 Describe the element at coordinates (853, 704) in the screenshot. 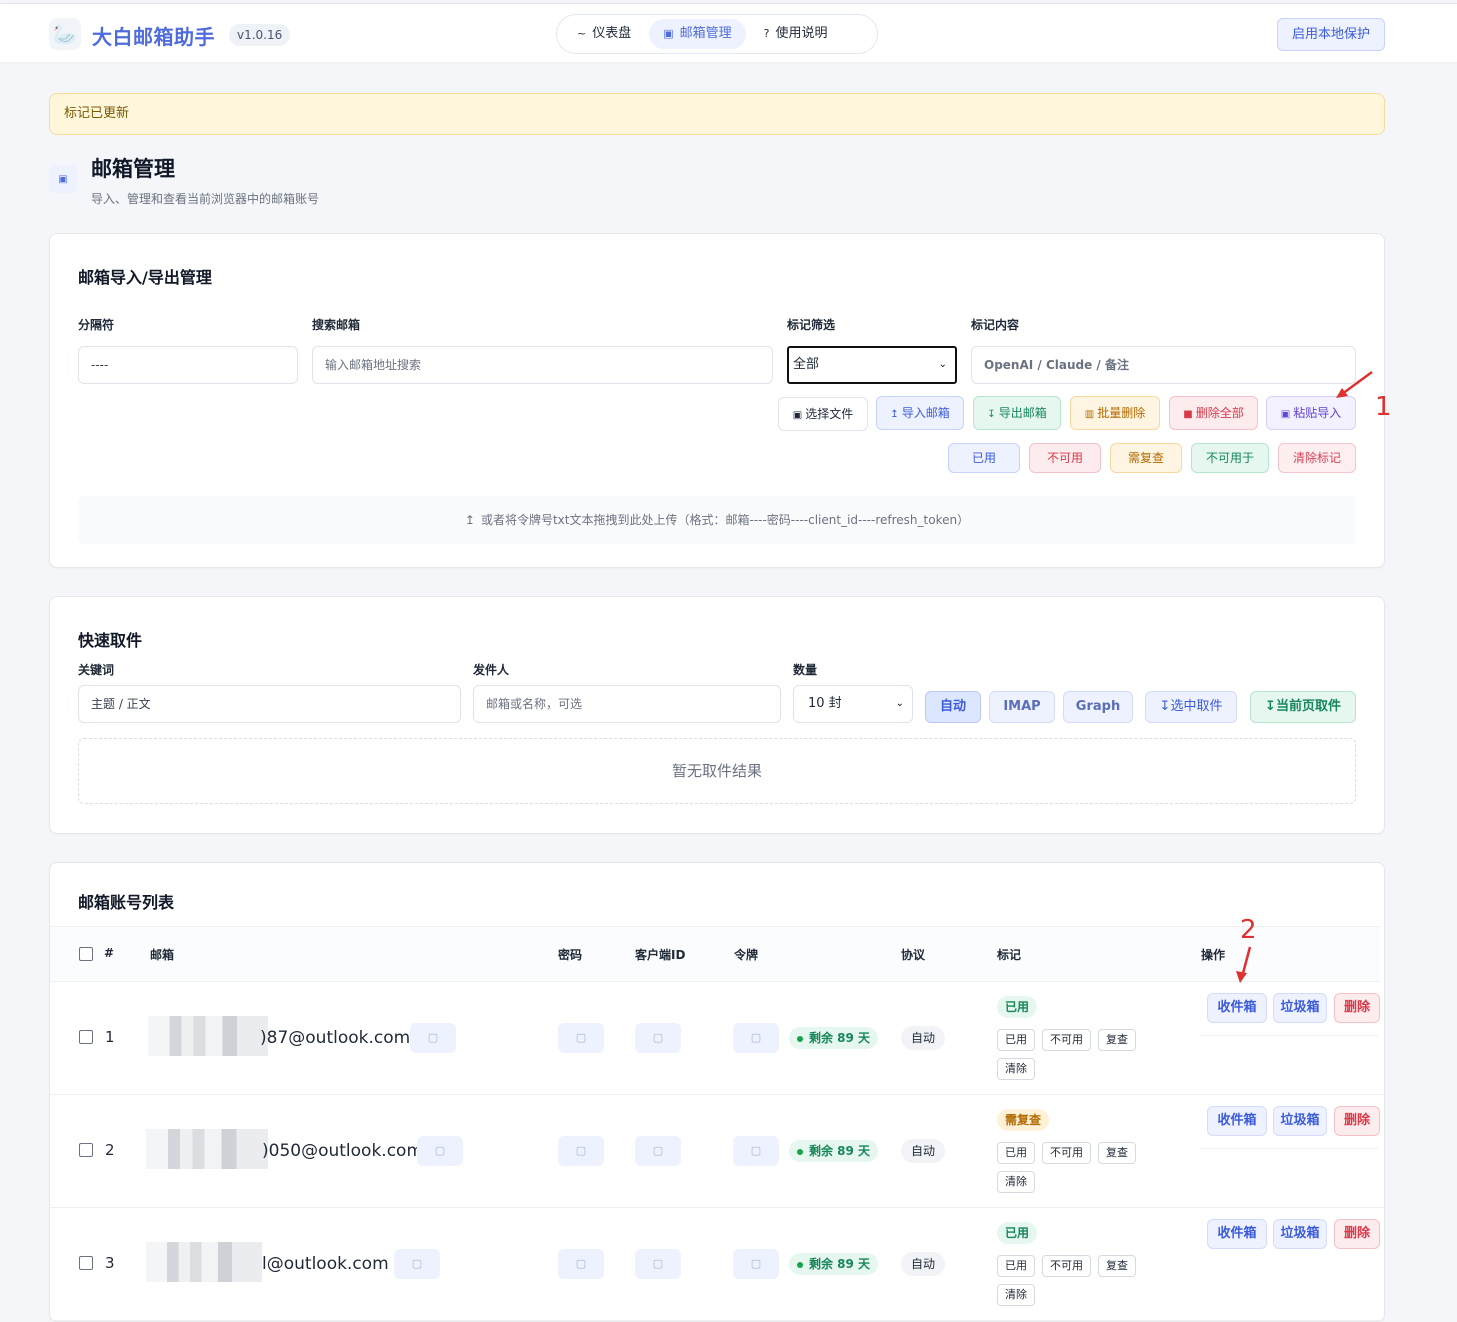

I see `count-select: 10 封 ⌄` at that location.